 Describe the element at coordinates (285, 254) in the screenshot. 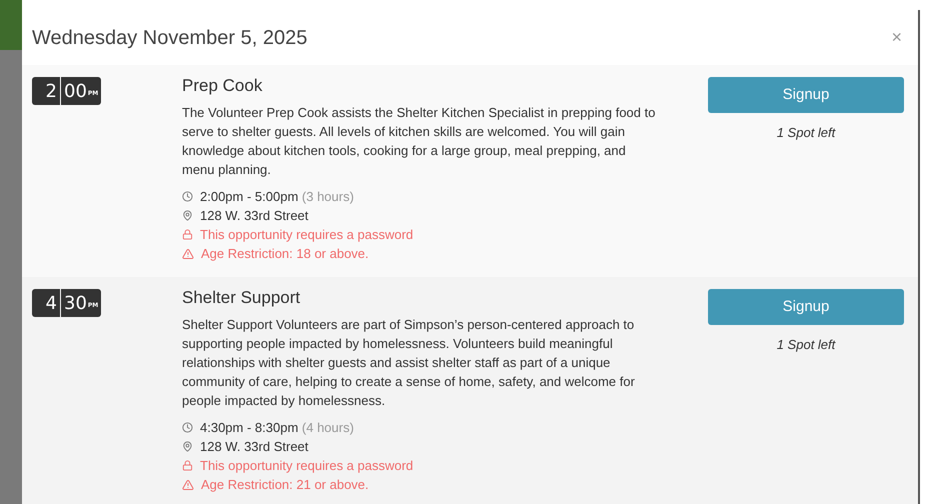

I see `age-restriction: Age Restriction: 18 or above.` at that location.